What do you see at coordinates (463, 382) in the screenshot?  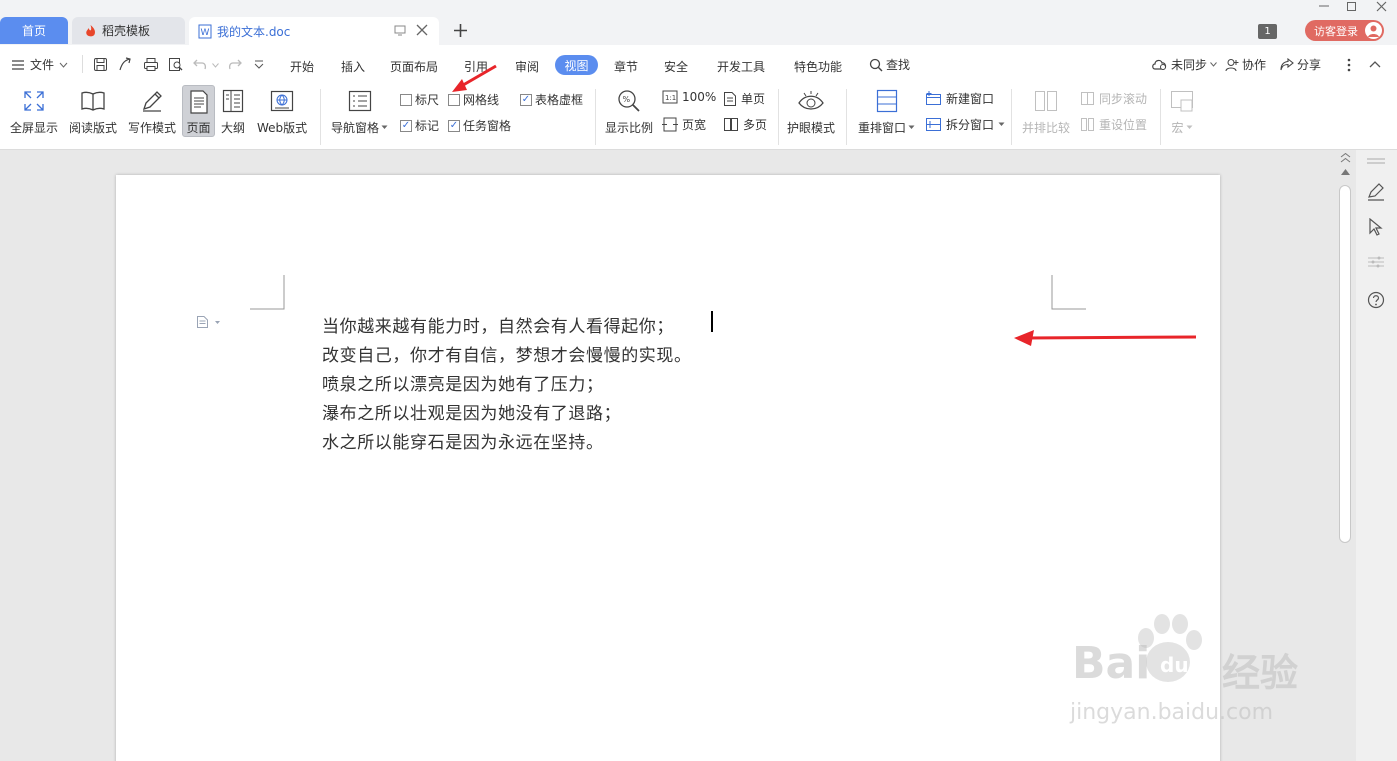 I see `document-line: 喷泉之所以漂亮是因为她有了压力；` at bounding box center [463, 382].